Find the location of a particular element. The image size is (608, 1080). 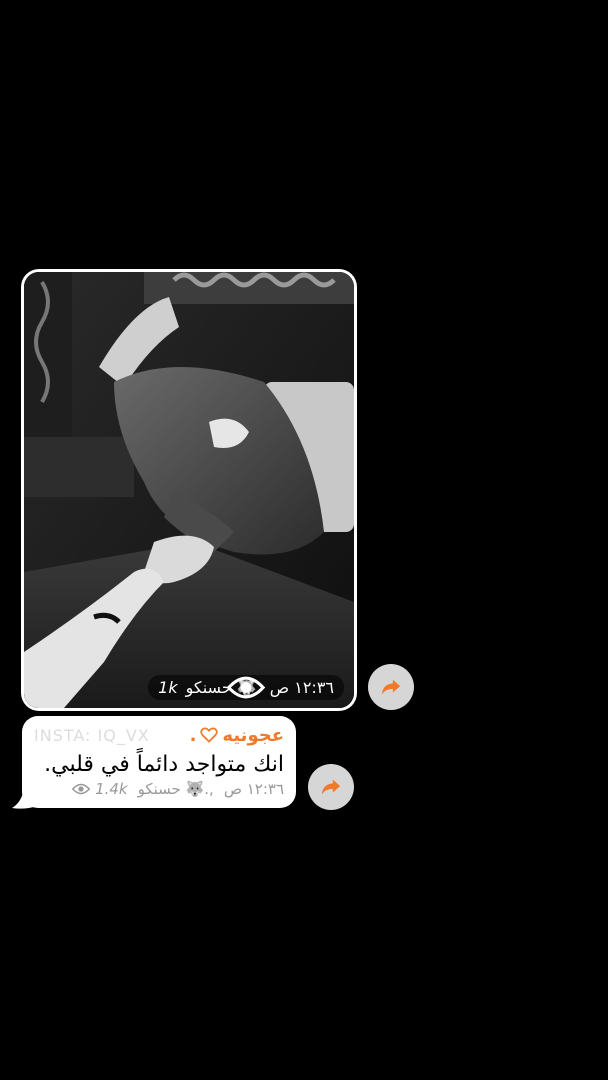

sender-name: عجونيه is located at coordinates (253, 735).